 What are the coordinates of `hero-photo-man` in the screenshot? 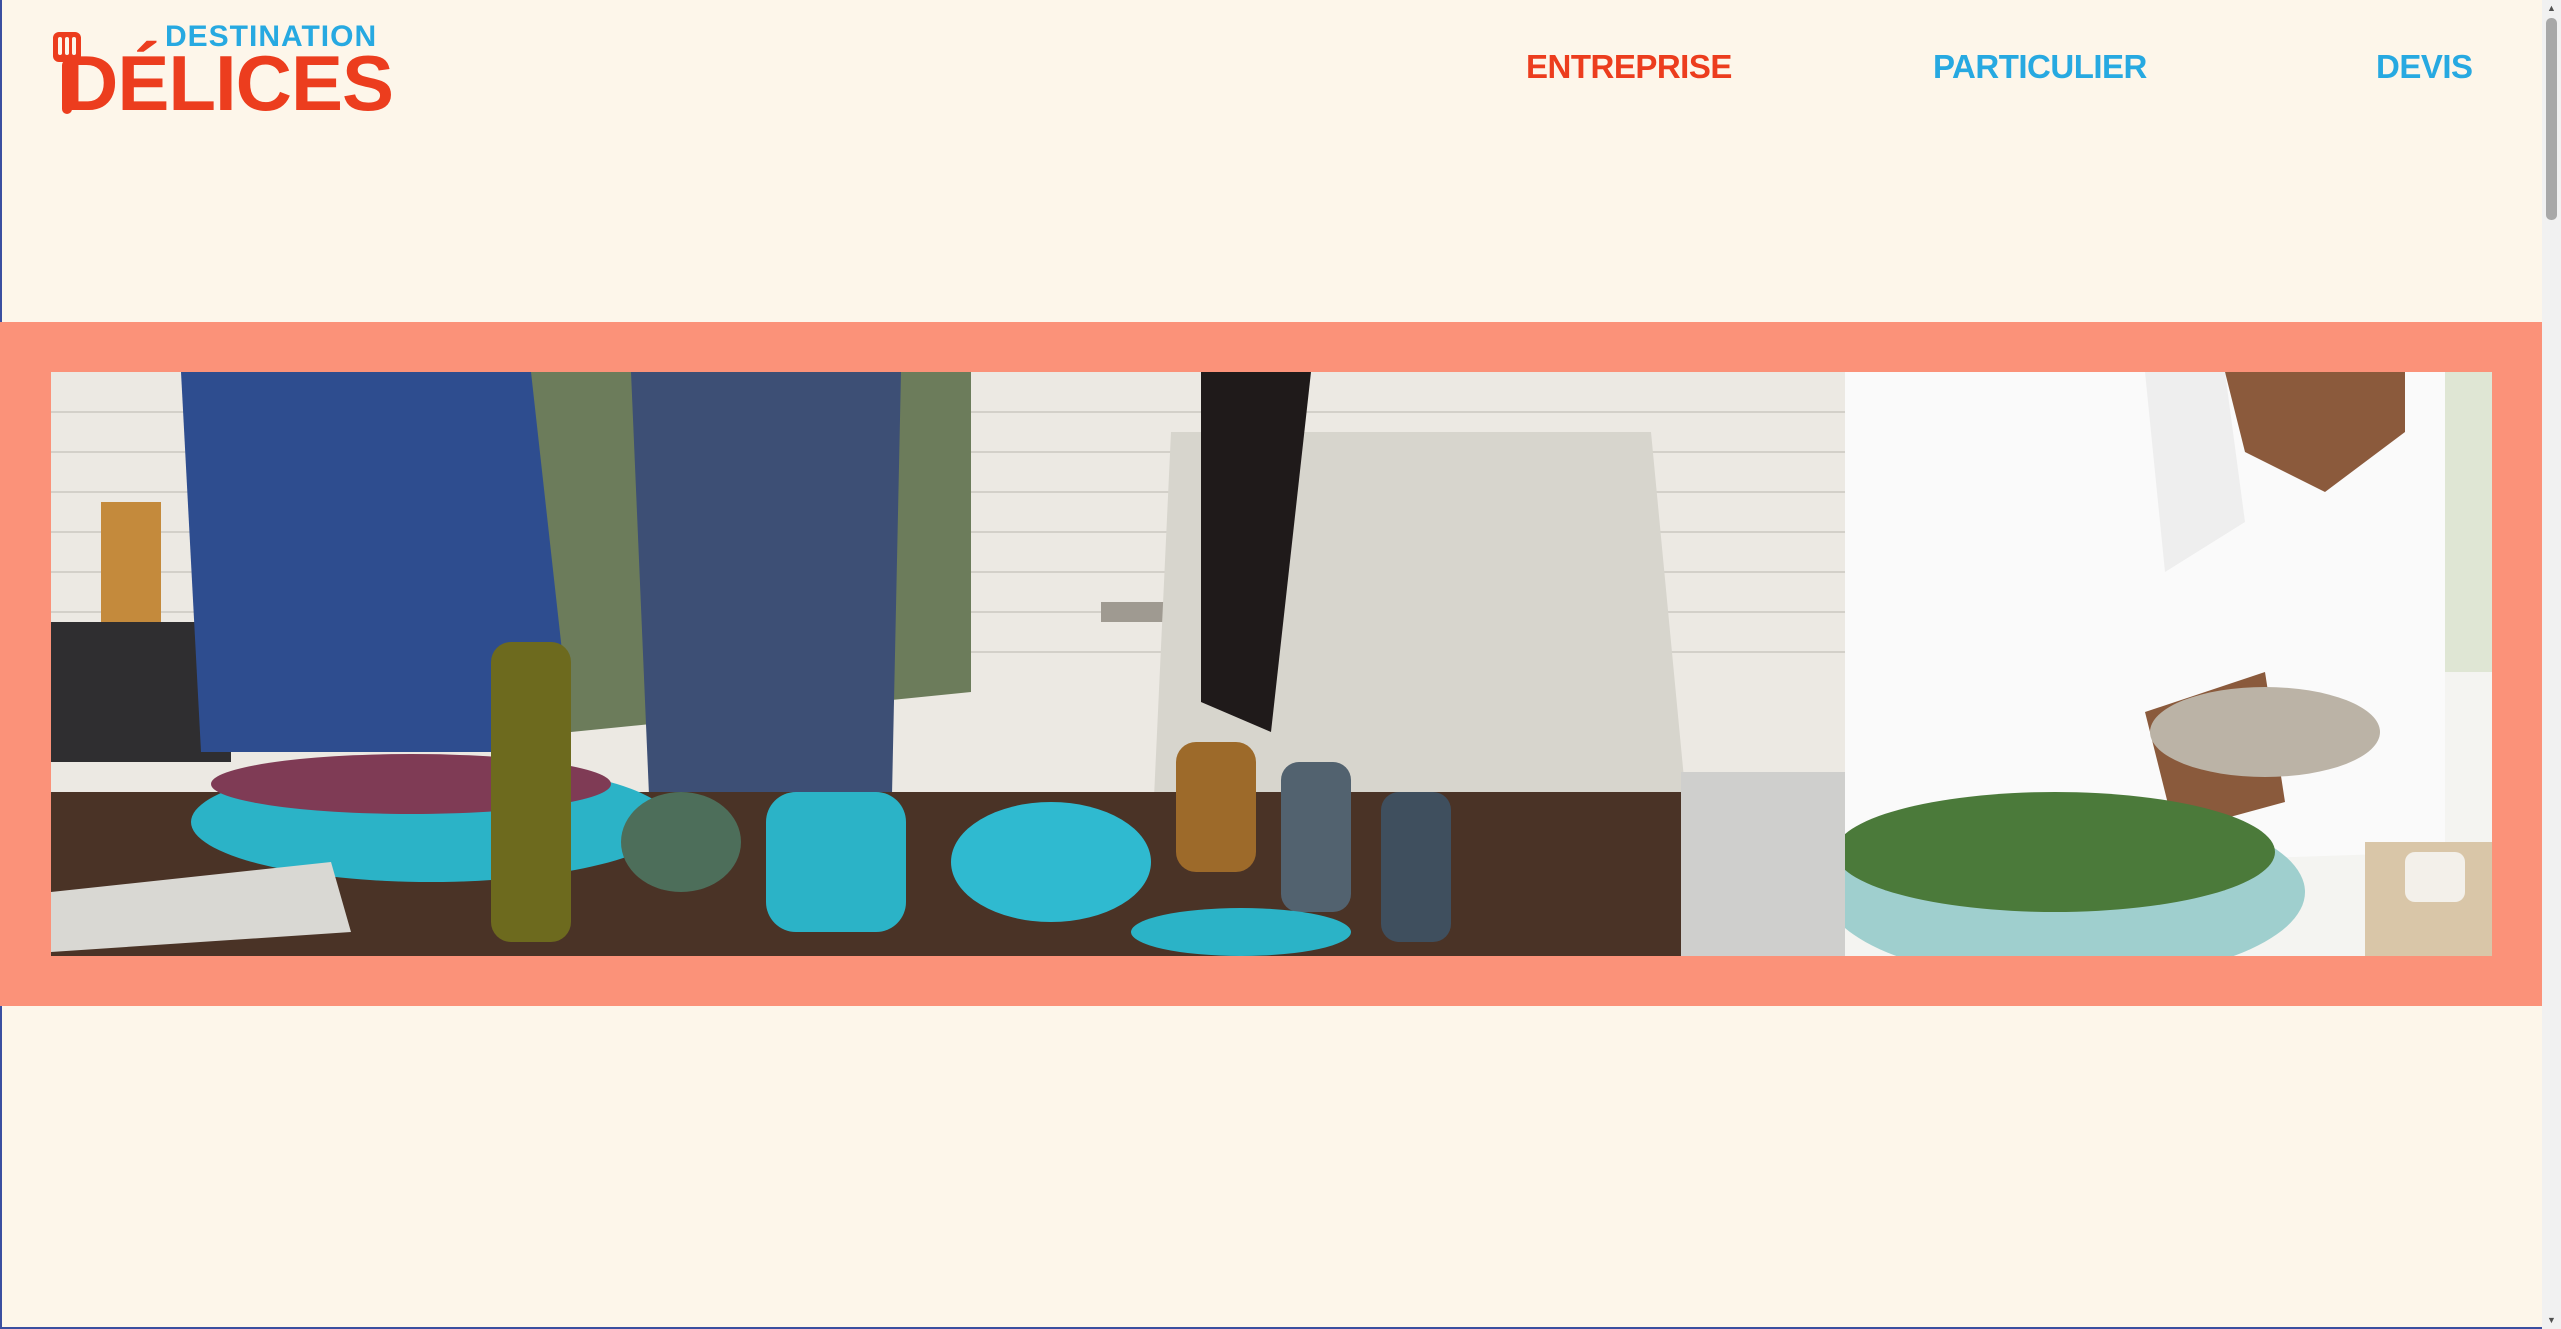 It's located at (2168, 664).